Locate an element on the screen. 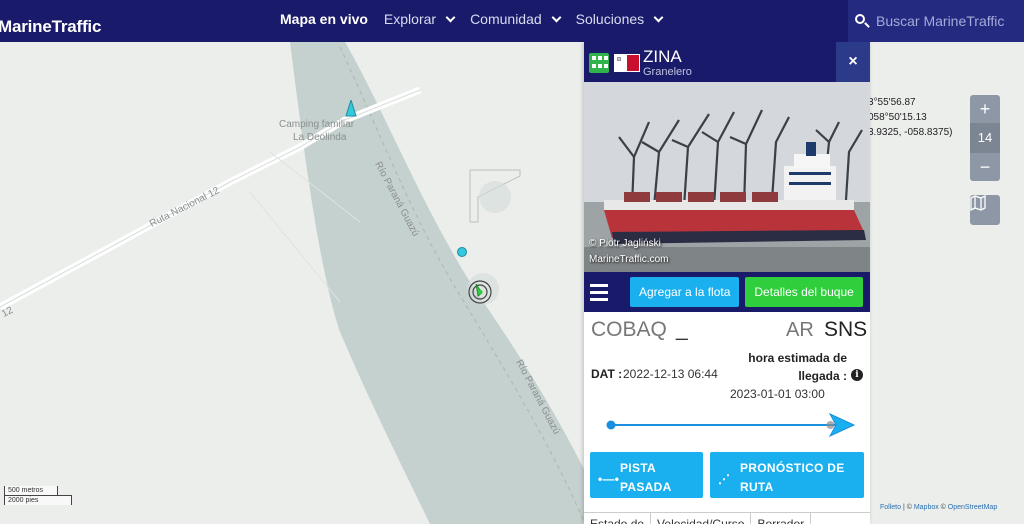 The height and width of the screenshot is (524, 1024). eta-label-line-1: hora estimada de is located at coordinates (797, 358).